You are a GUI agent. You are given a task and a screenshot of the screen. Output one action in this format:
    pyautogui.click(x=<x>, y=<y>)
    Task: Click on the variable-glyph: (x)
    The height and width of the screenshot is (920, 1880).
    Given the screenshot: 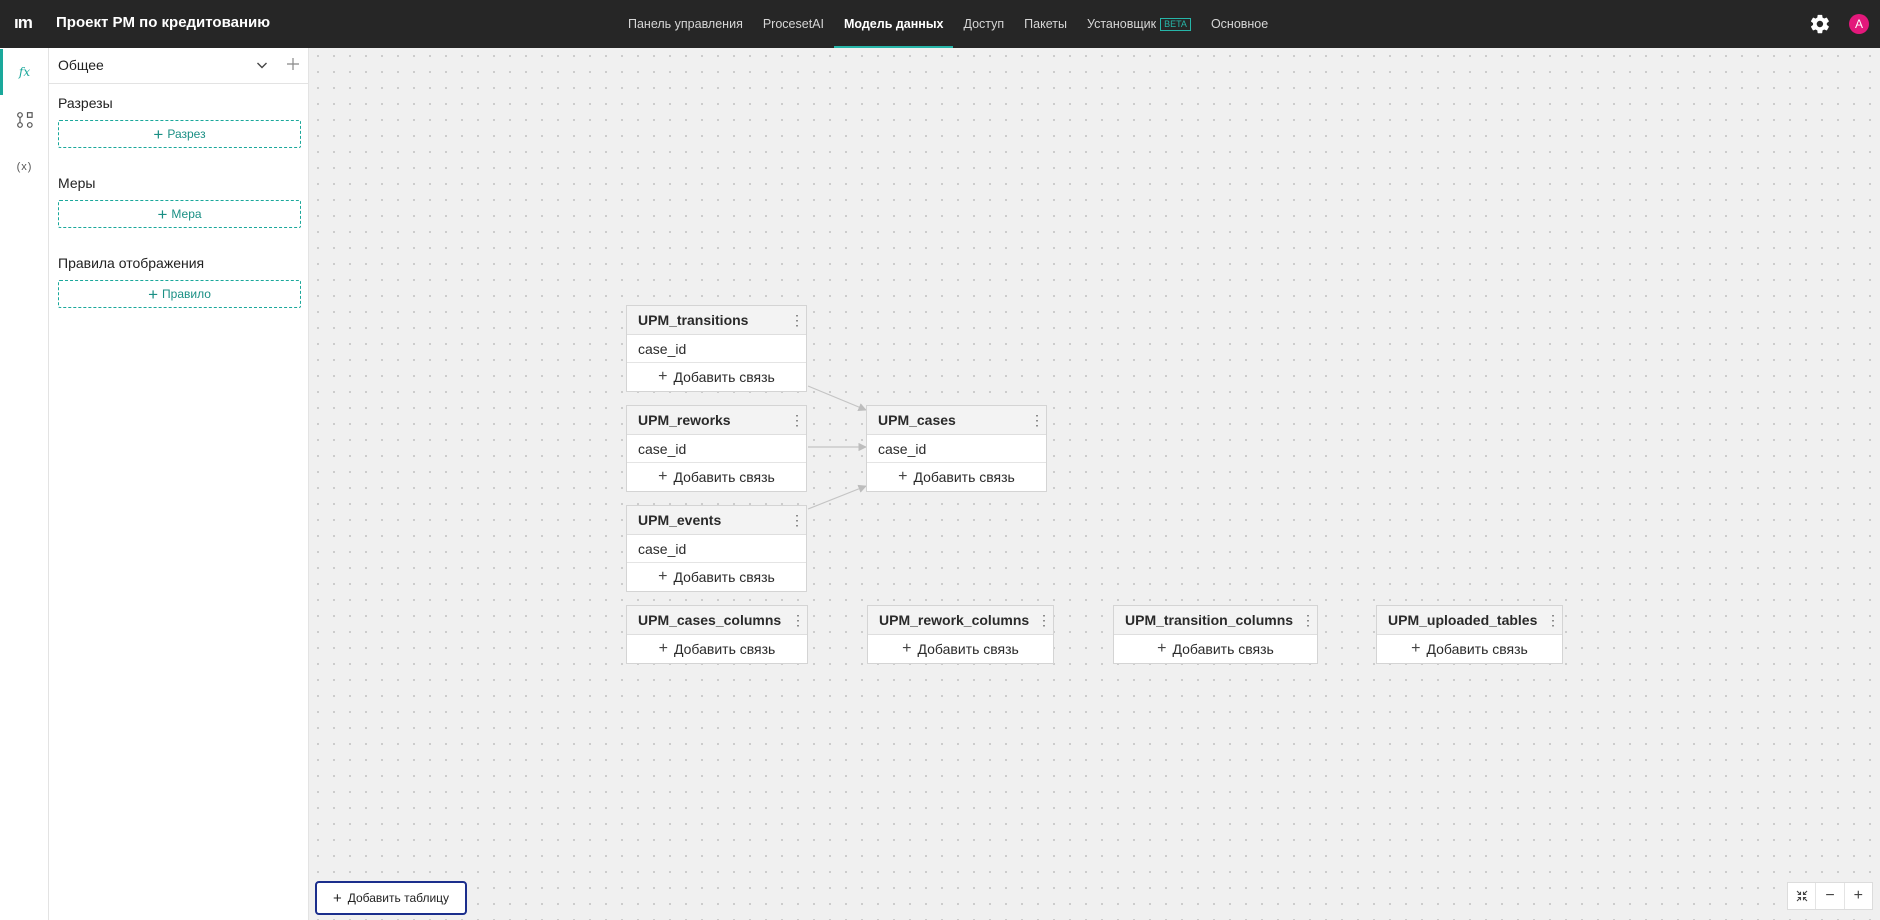 What is the action you would take?
    pyautogui.click(x=24, y=167)
    